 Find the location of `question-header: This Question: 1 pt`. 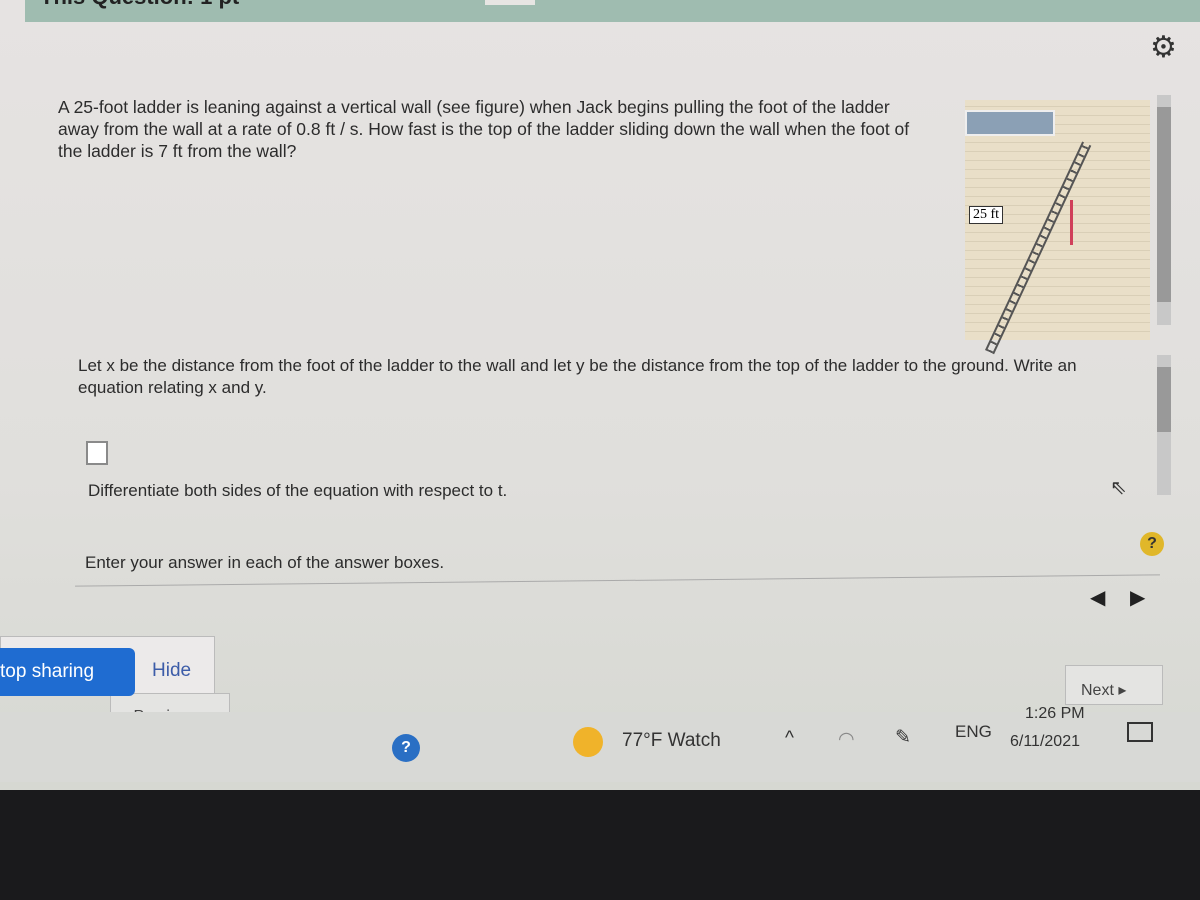

question-header: This Question: 1 pt is located at coordinates (612, 11).